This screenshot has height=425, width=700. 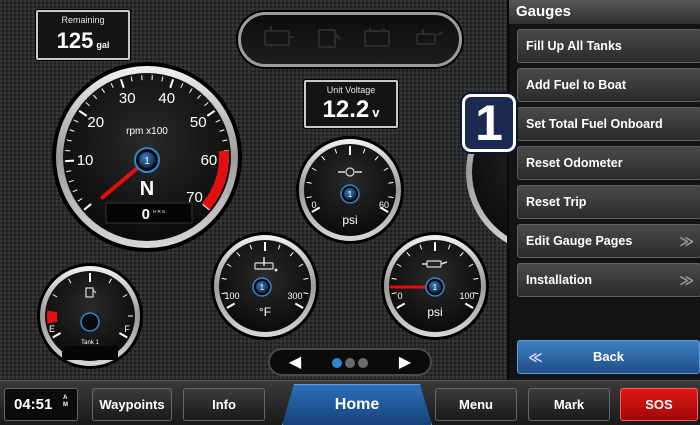 I want to click on oil-pressure-gauge: 0 100 psi 1, so click(x=435, y=286).